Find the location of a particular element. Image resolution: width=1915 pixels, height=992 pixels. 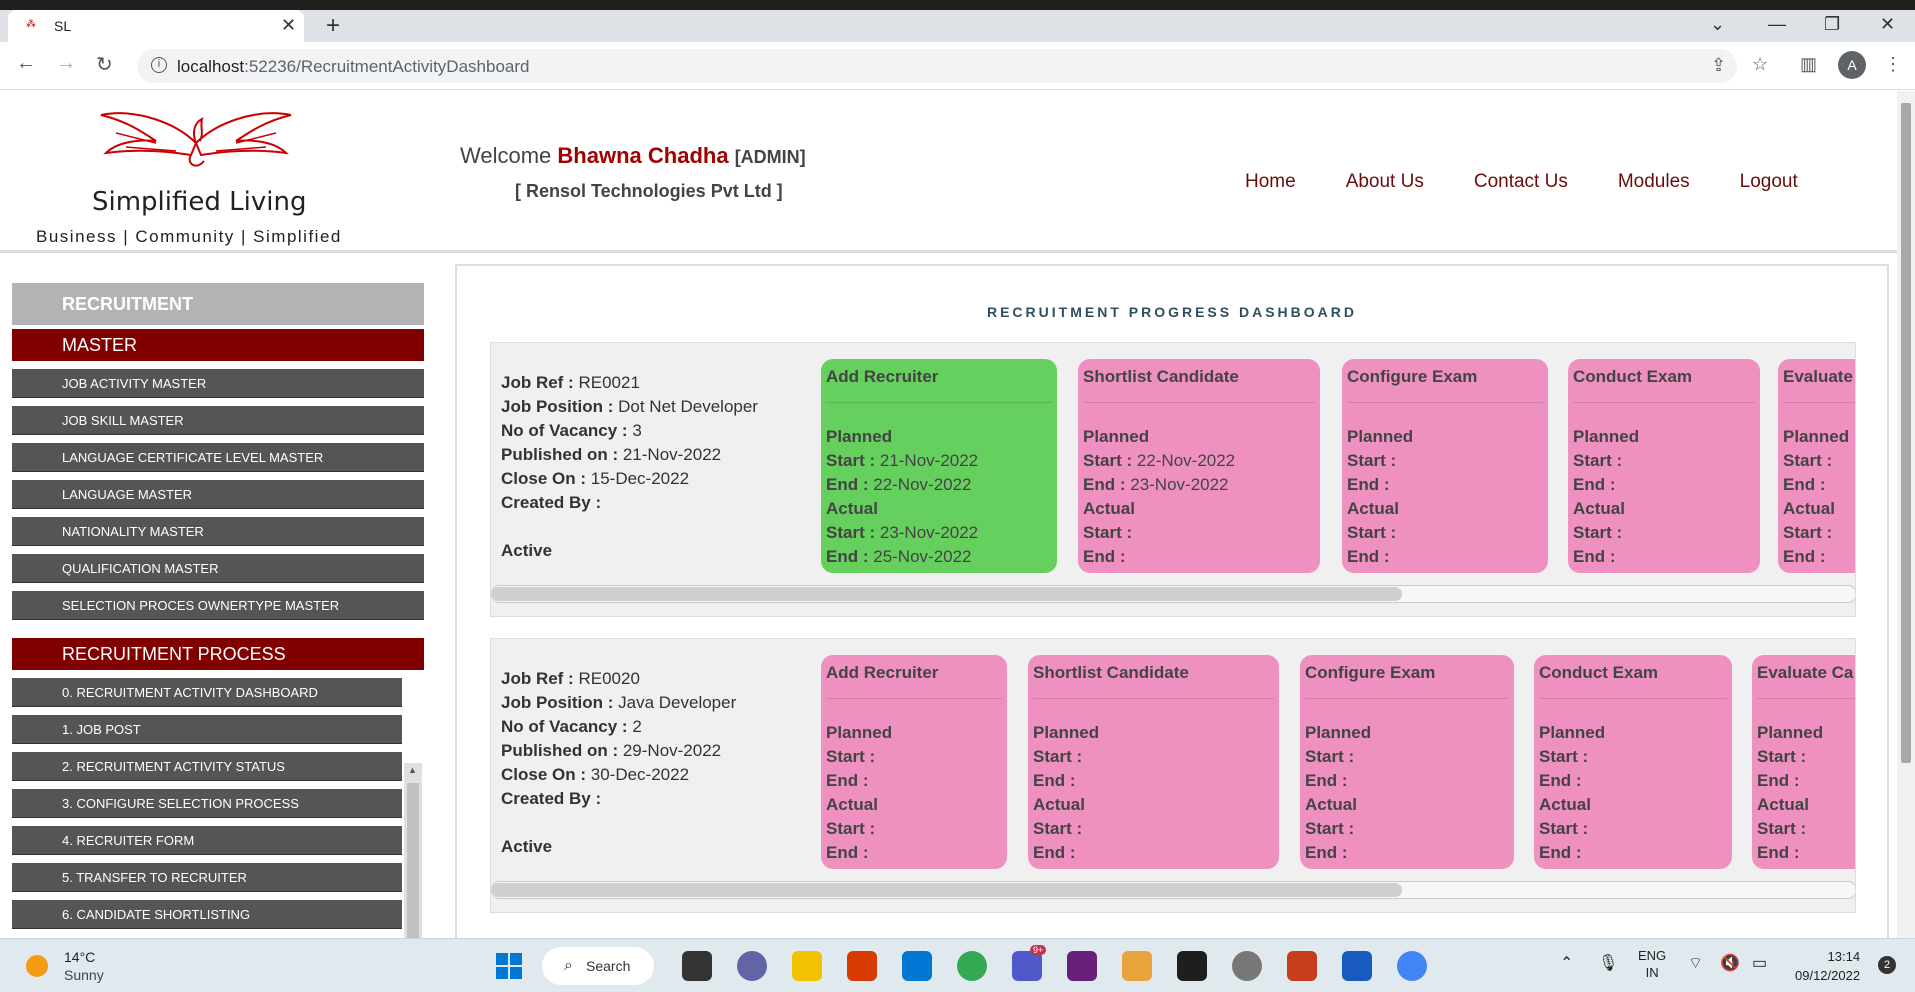

browser-menu-icon: ⋮ is located at coordinates (1893, 64).